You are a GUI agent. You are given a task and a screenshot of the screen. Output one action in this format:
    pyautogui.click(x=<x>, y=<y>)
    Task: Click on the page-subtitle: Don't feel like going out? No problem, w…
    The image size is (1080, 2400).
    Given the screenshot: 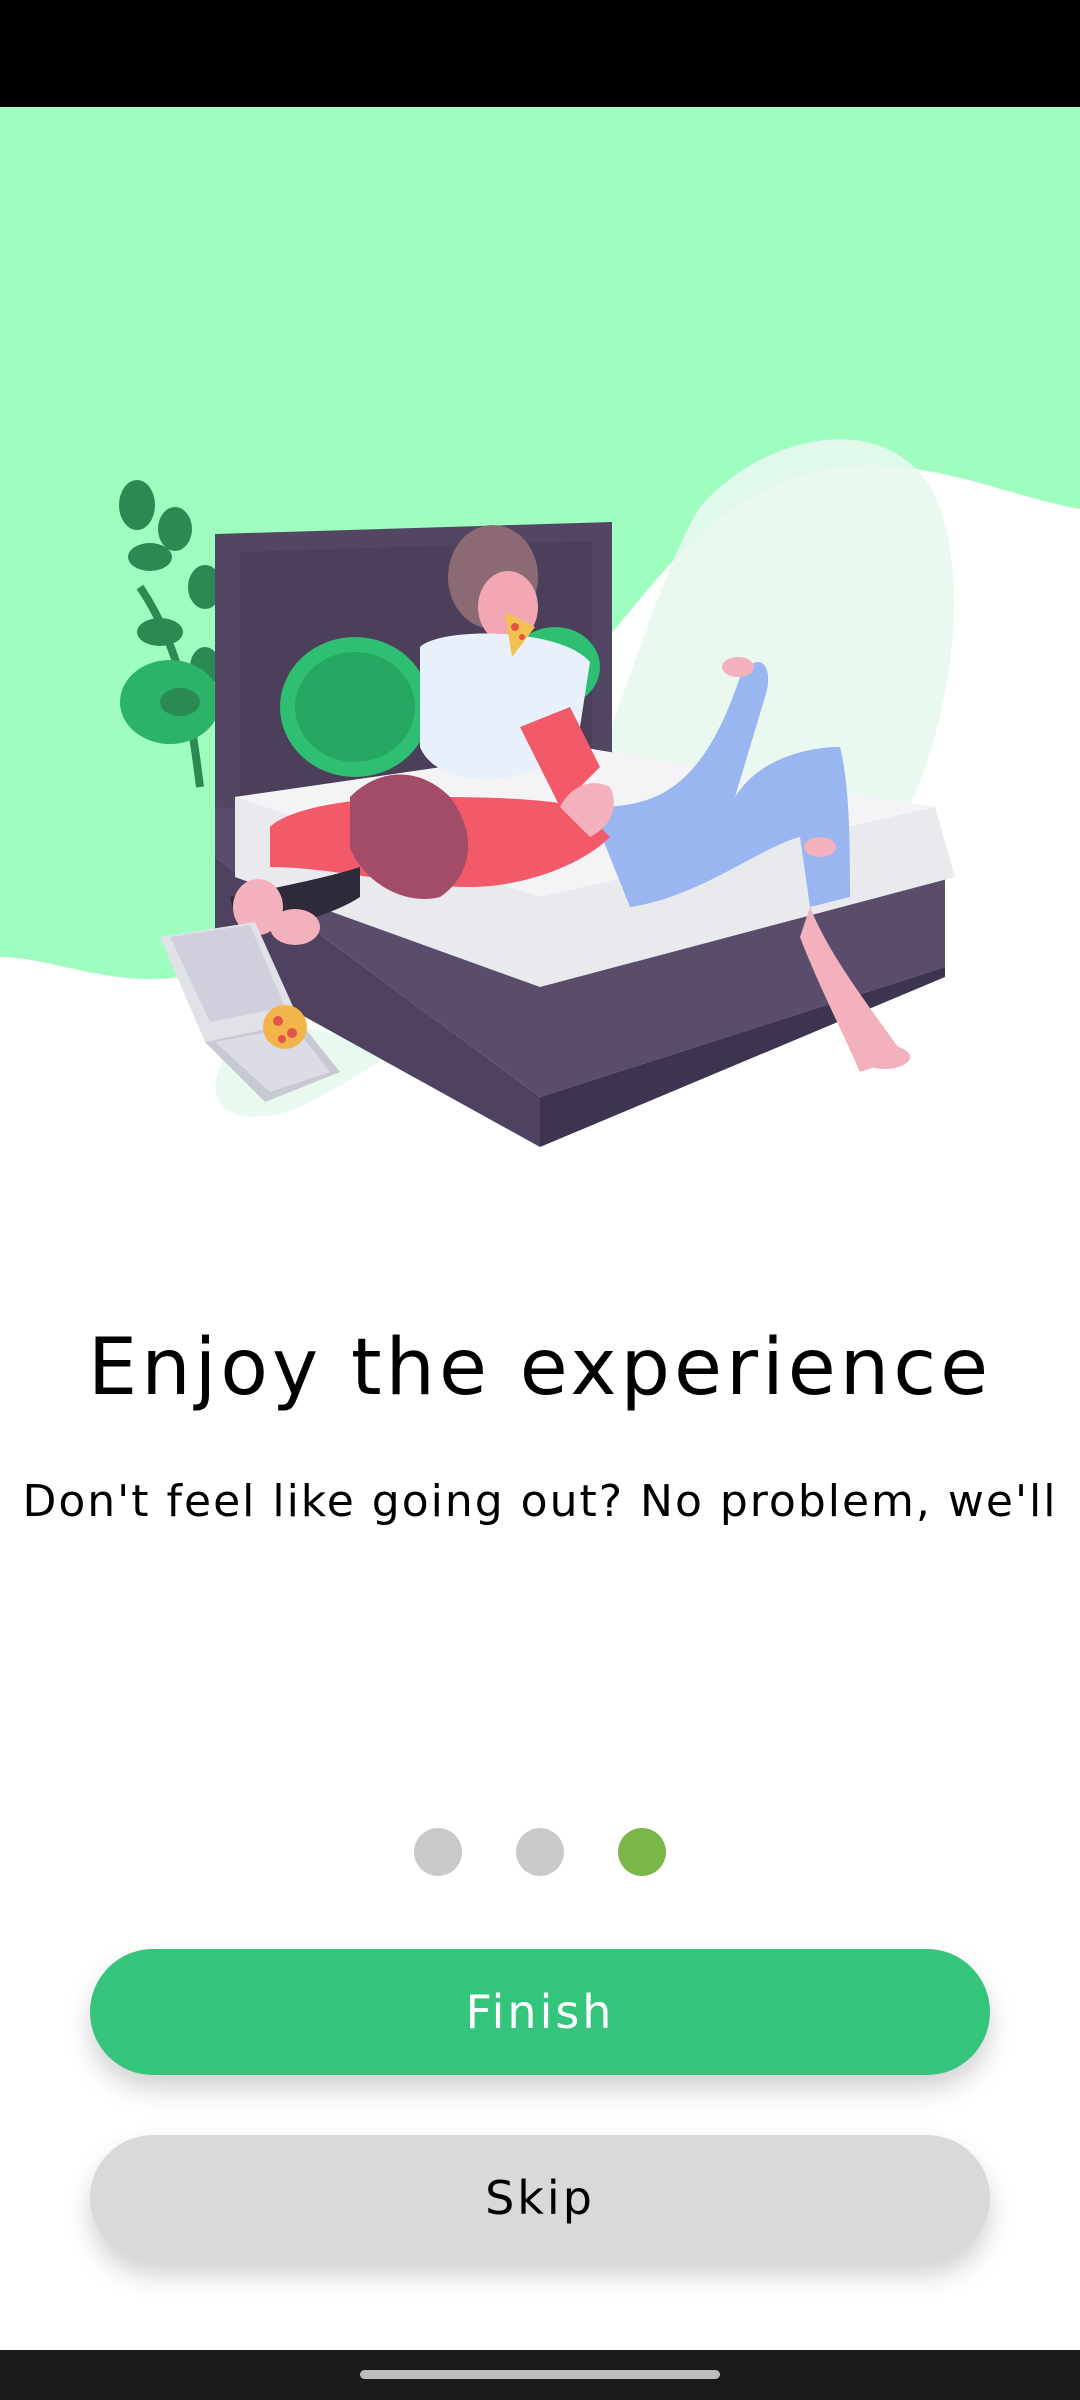 What is the action you would take?
    pyautogui.click(x=540, y=1501)
    